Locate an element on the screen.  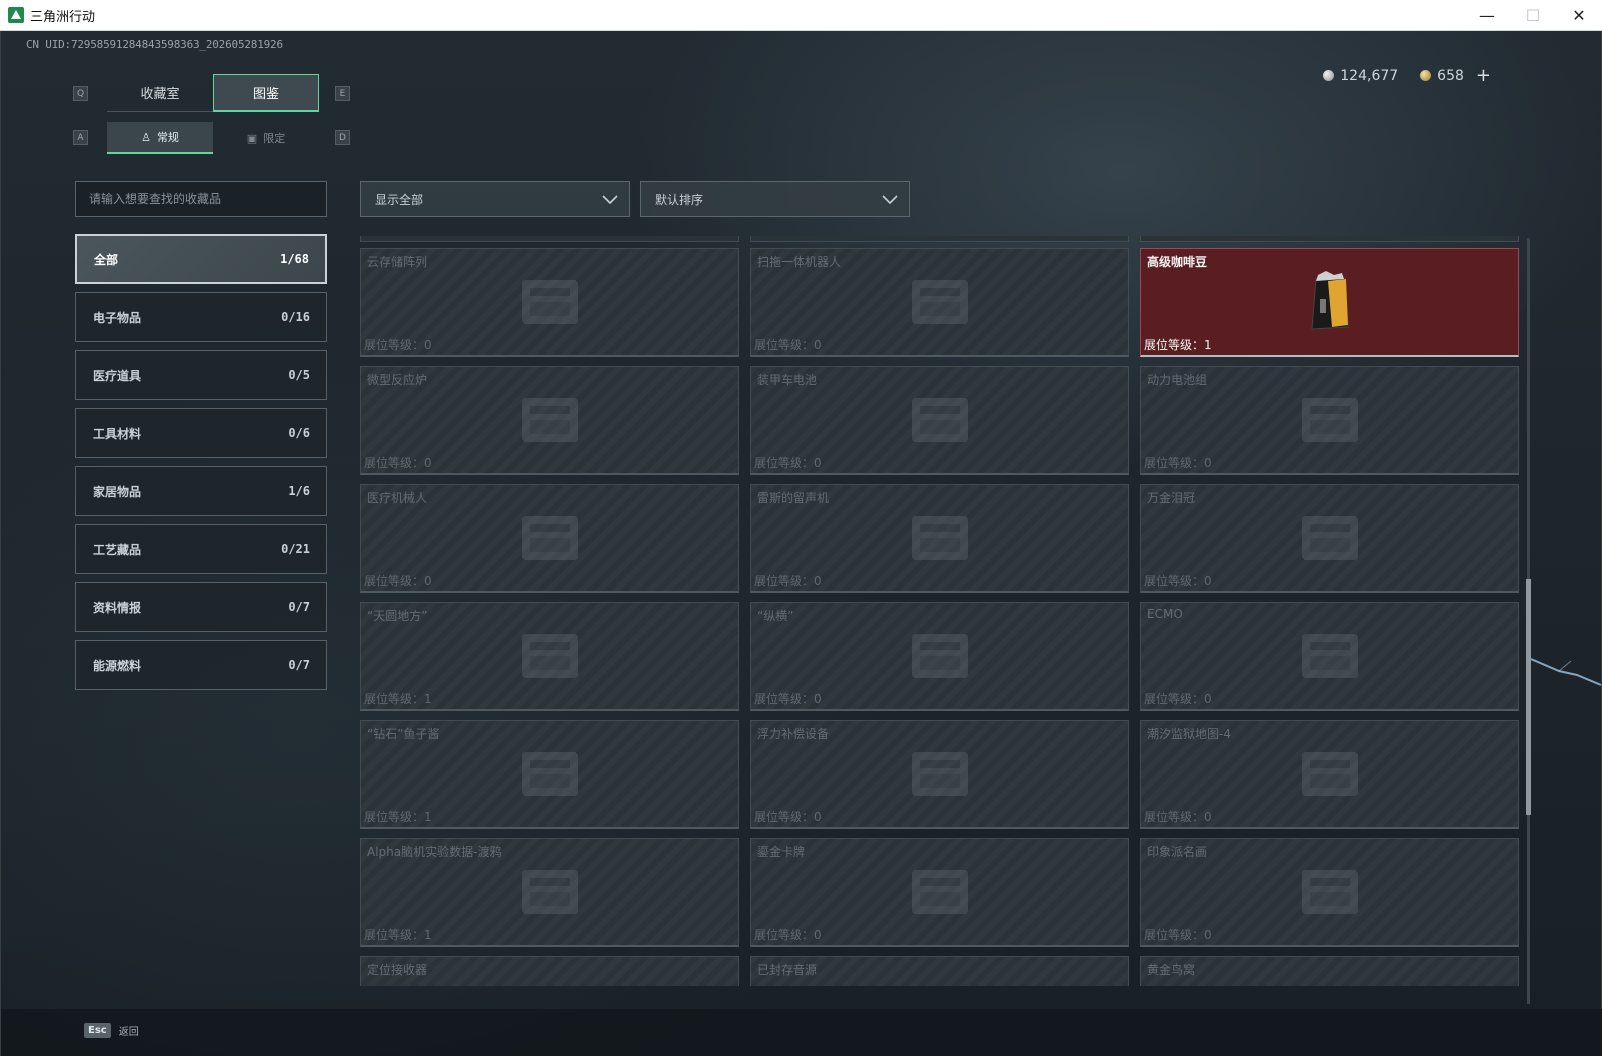
tile-name: 印象派名画 is located at coordinates (1177, 852).